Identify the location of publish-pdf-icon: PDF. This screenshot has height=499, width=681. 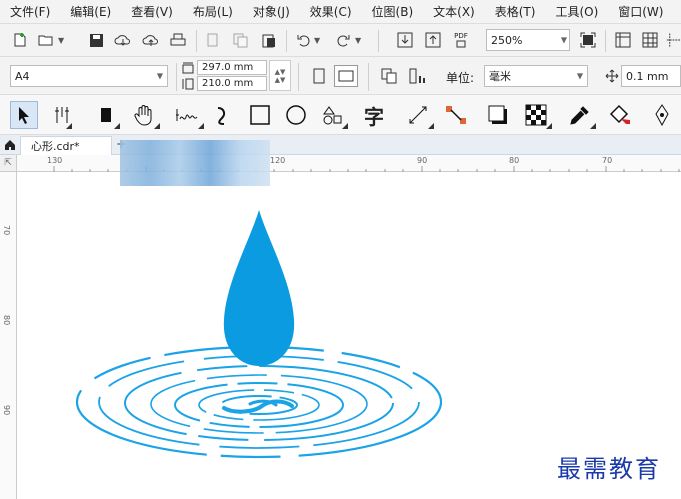
(461, 40).